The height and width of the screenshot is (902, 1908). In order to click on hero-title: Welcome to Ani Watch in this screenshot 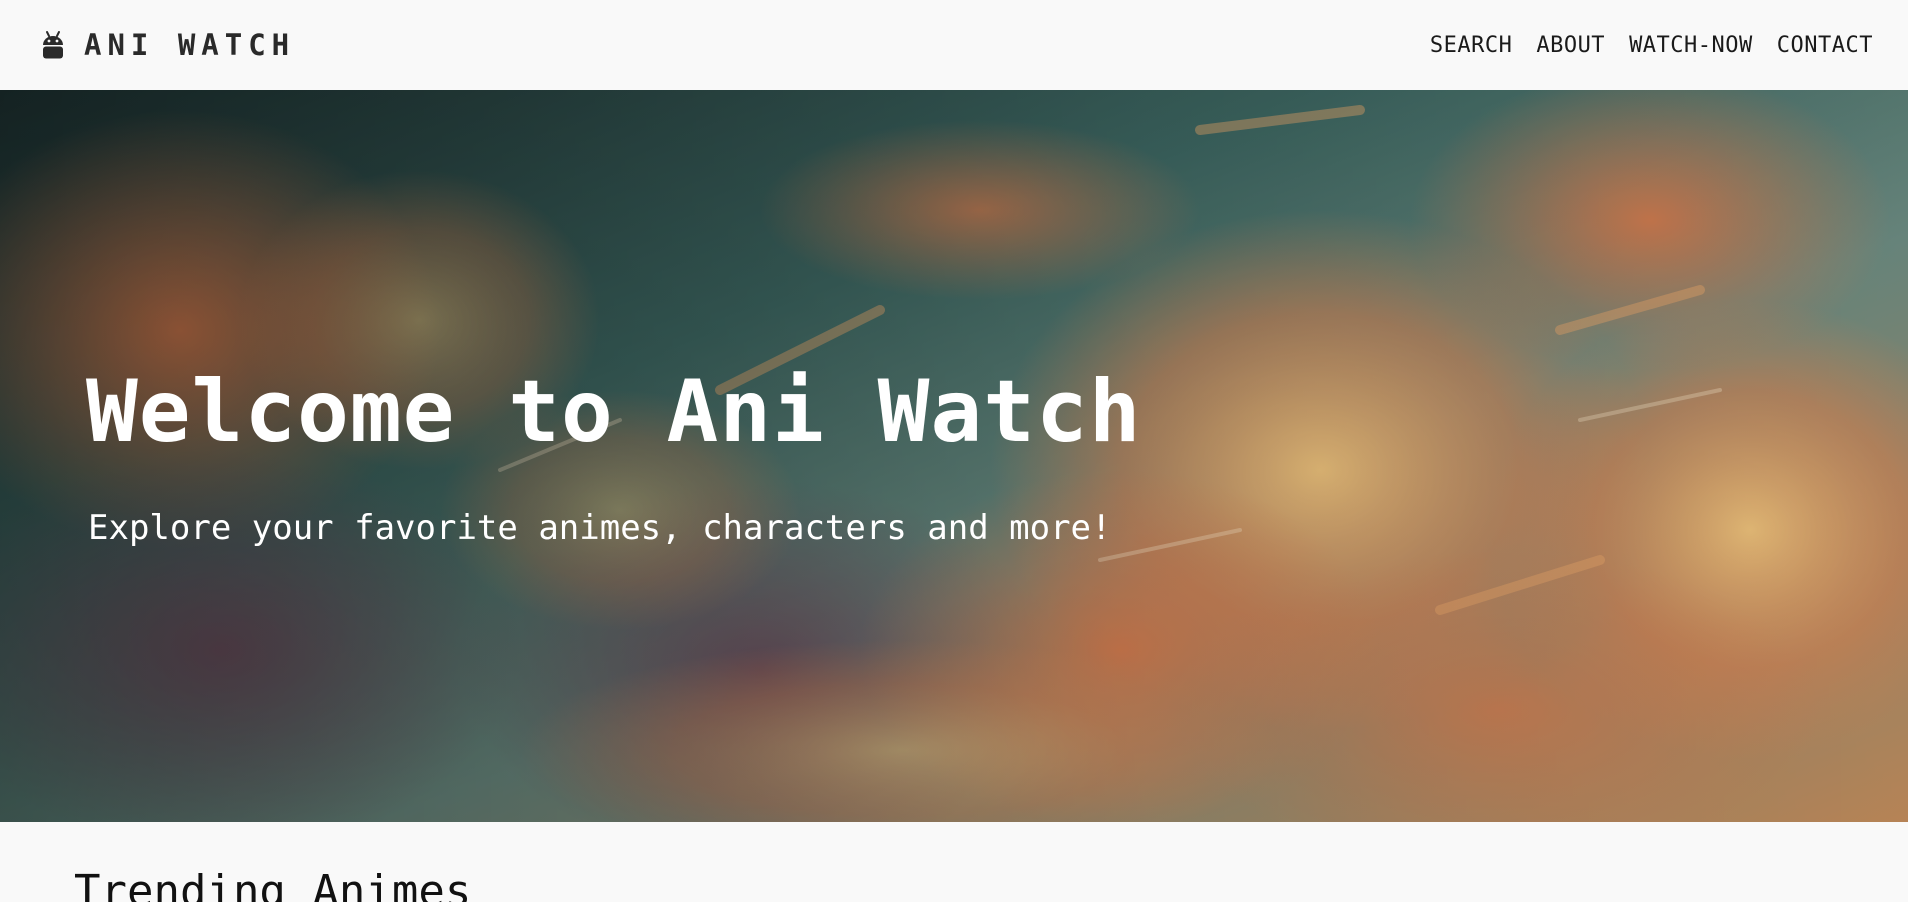, I will do `click(614, 412)`.